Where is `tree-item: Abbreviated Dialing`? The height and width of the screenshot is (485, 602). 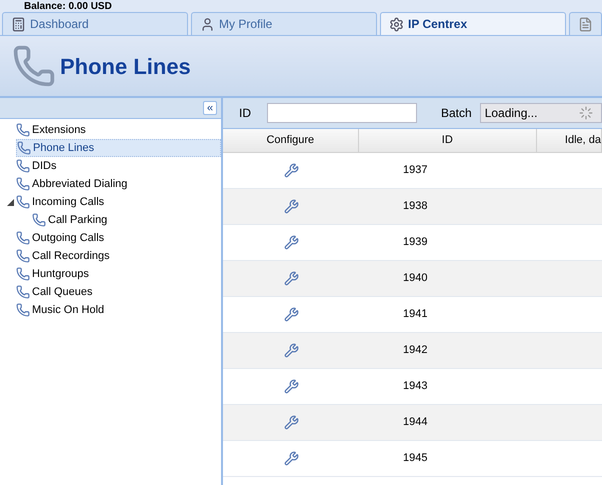
tree-item: Abbreviated Dialing is located at coordinates (76, 184).